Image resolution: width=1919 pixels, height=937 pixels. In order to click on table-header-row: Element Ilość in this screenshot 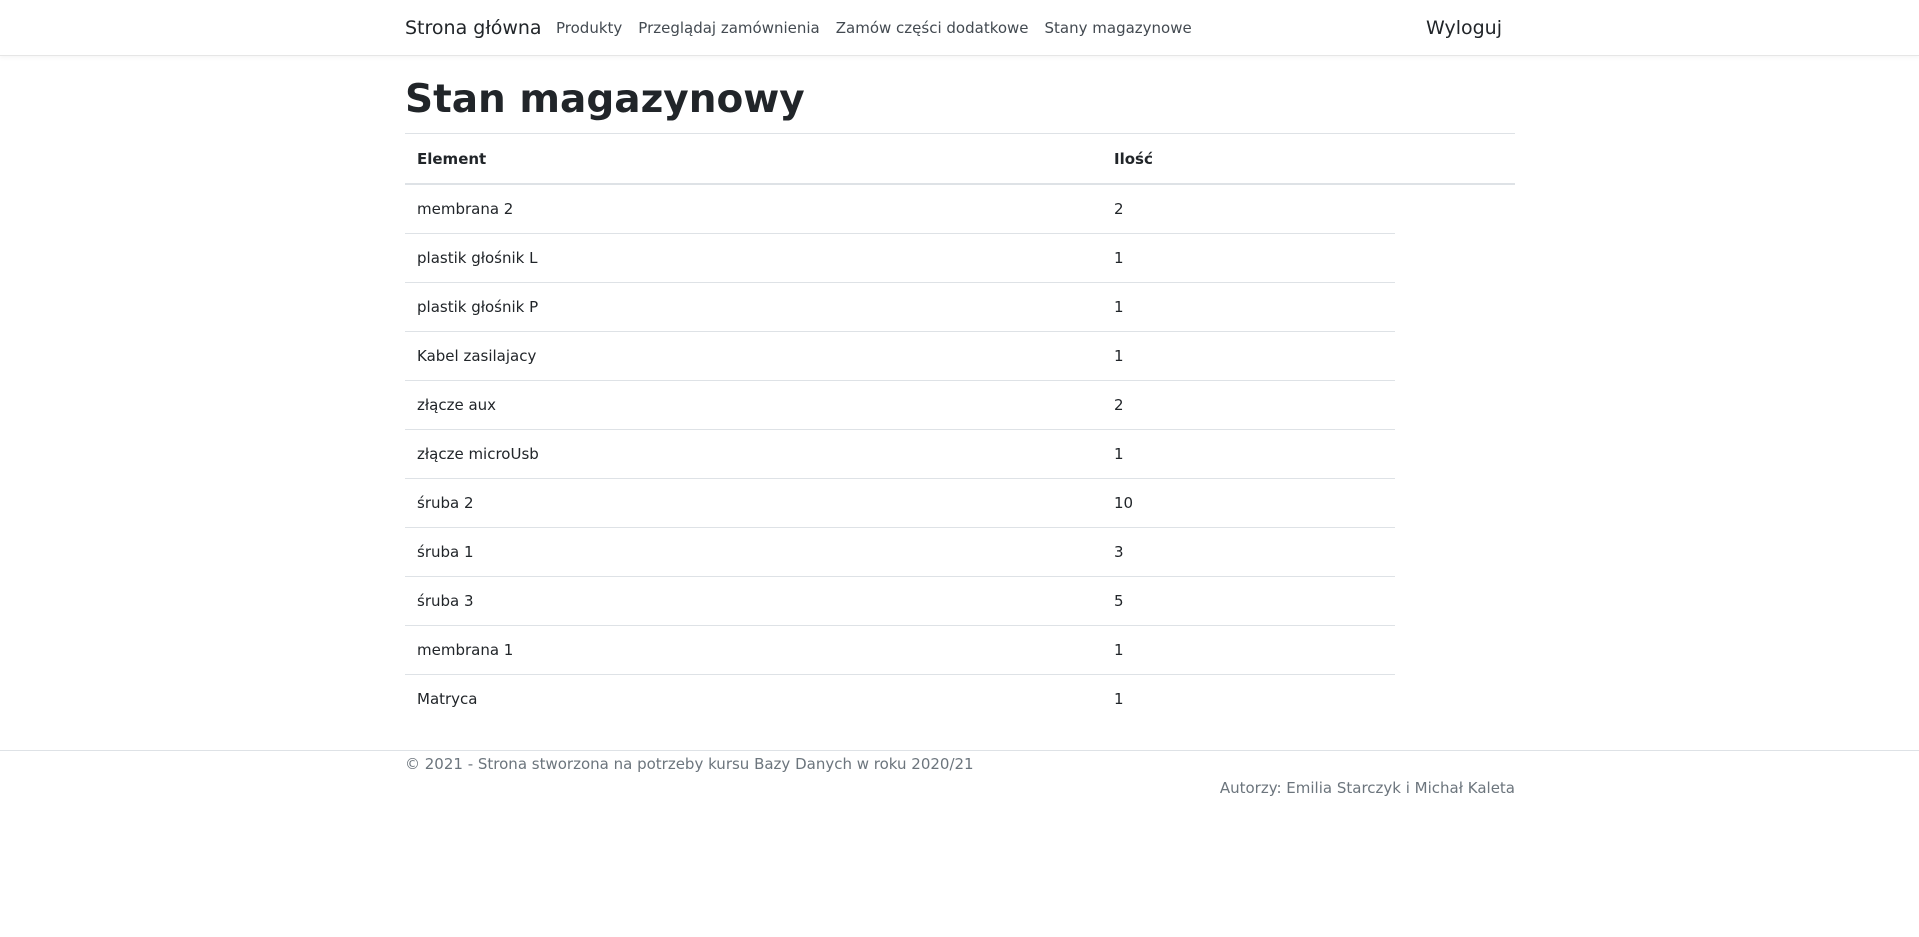, I will do `click(960, 159)`.